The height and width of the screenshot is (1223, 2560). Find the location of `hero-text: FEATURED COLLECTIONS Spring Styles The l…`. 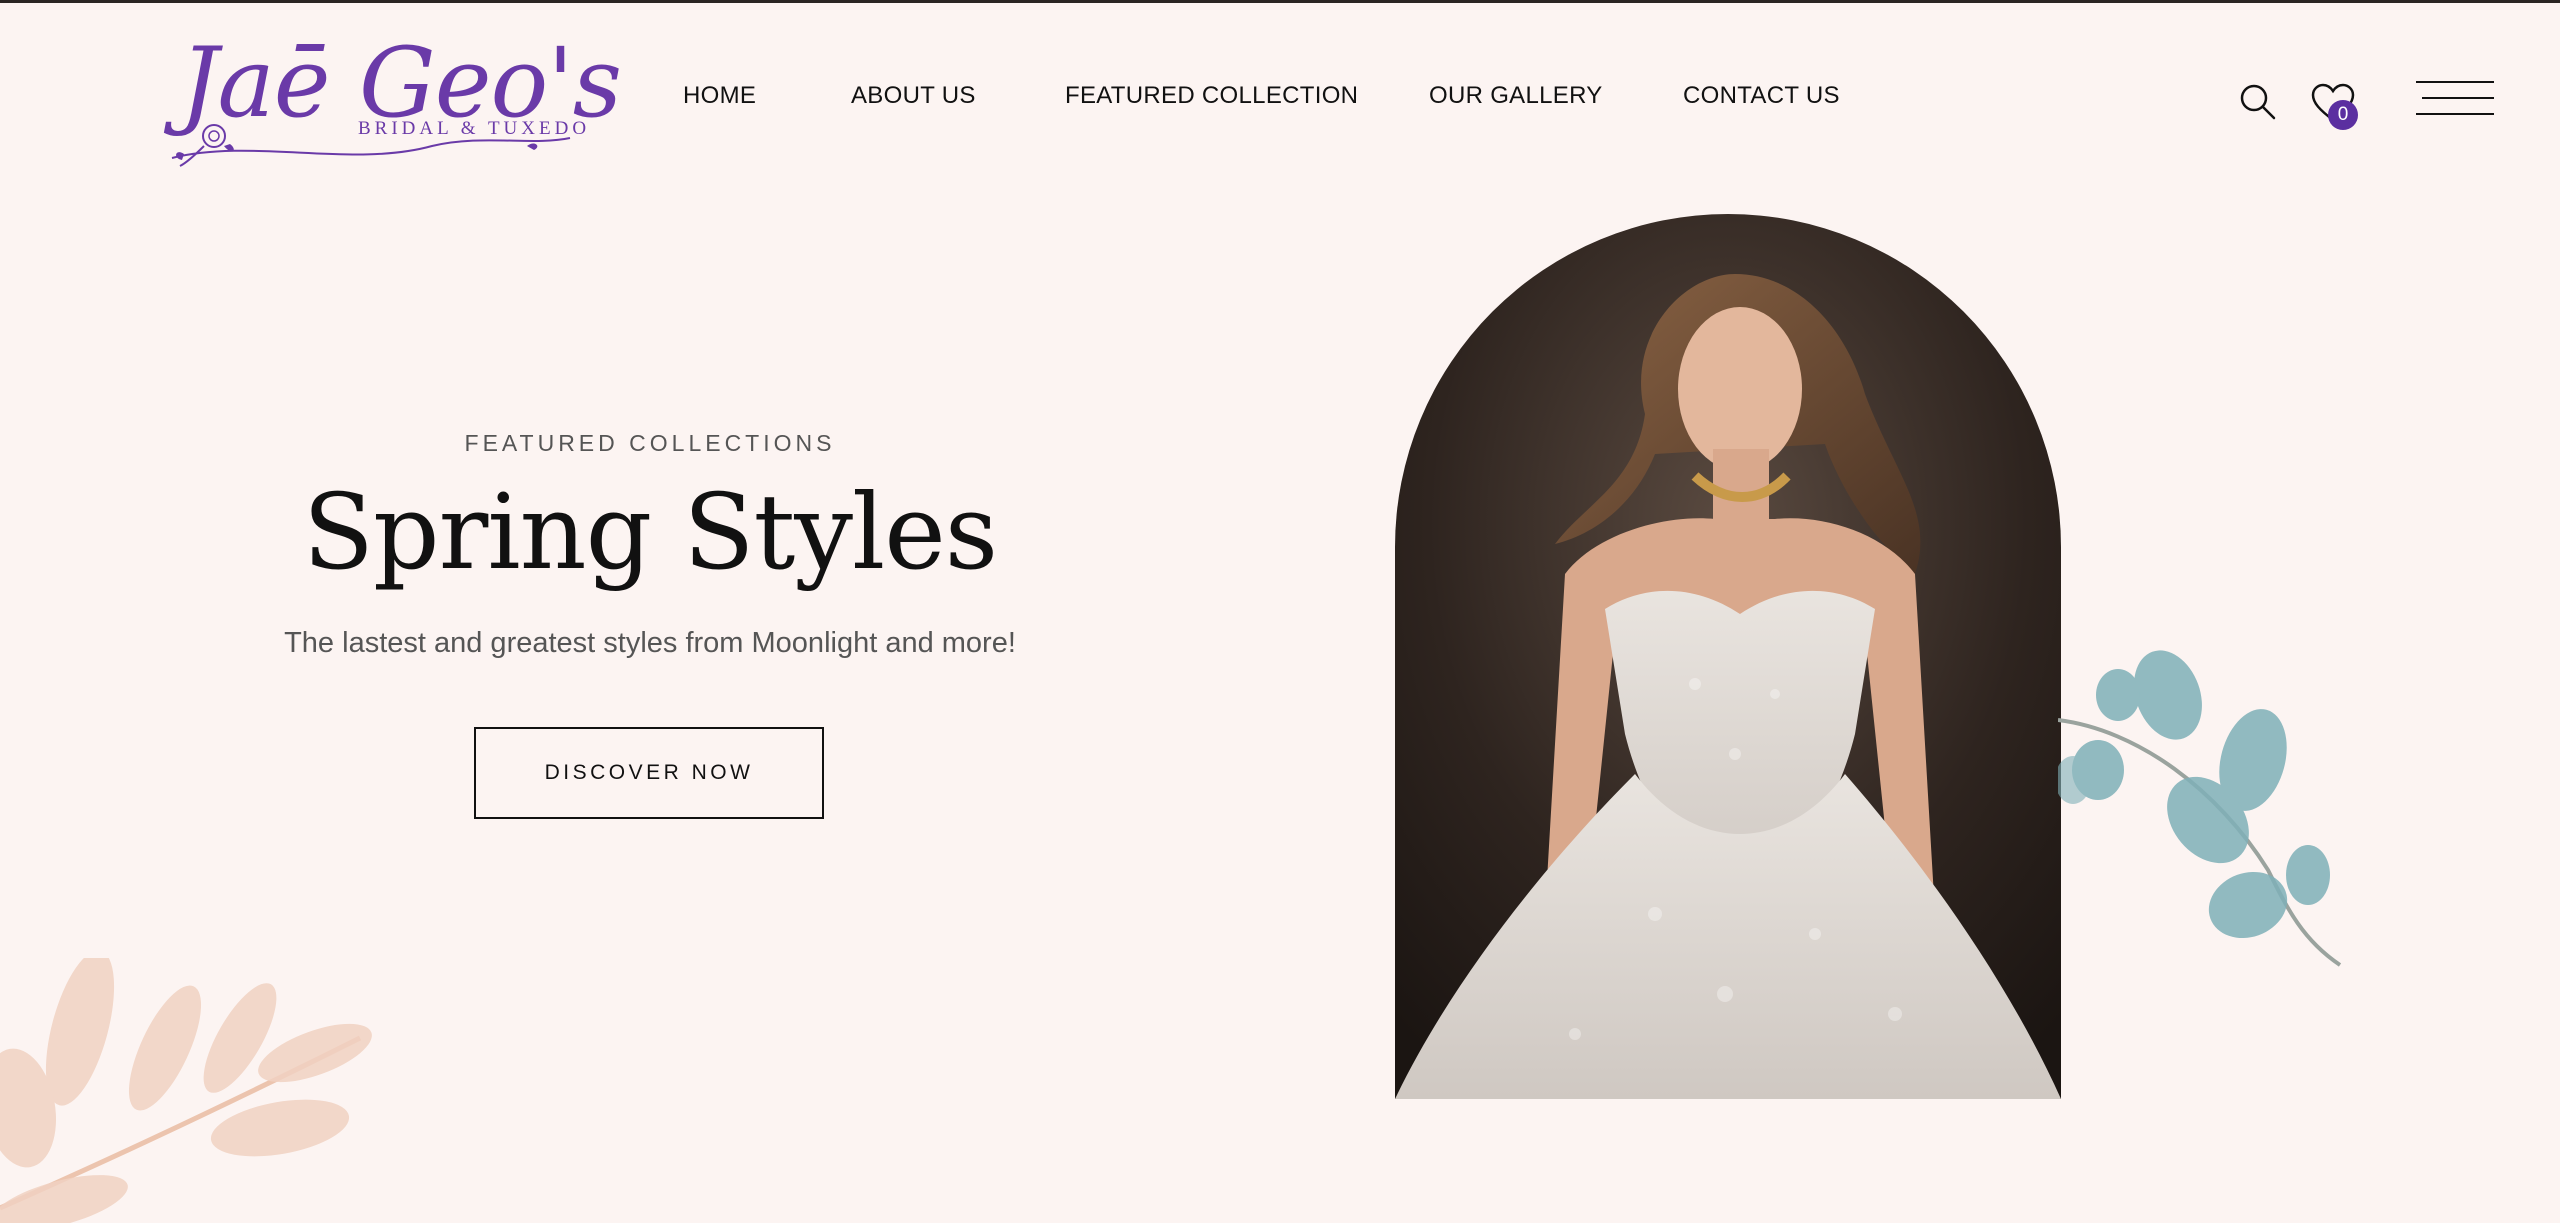

hero-text: FEATURED COLLECTIONS Spring Styles The l… is located at coordinates (650, 545).